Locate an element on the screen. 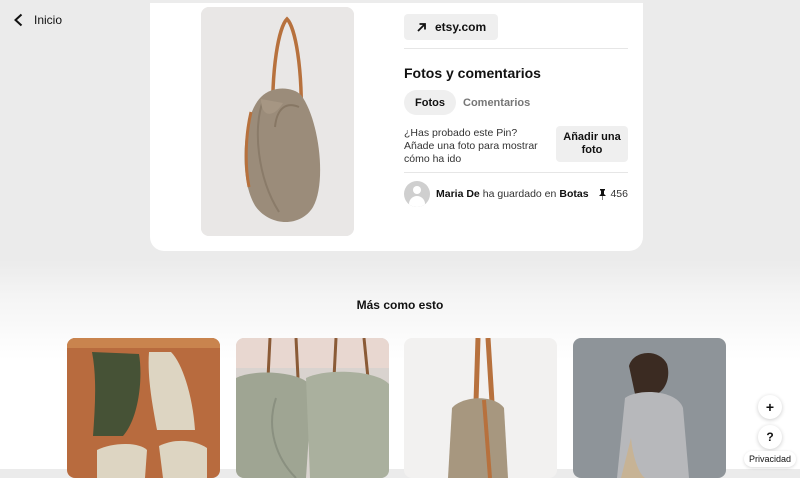 Image resolution: width=800 pixels, height=478 pixels. hanging-bags-image is located at coordinates (312, 408).